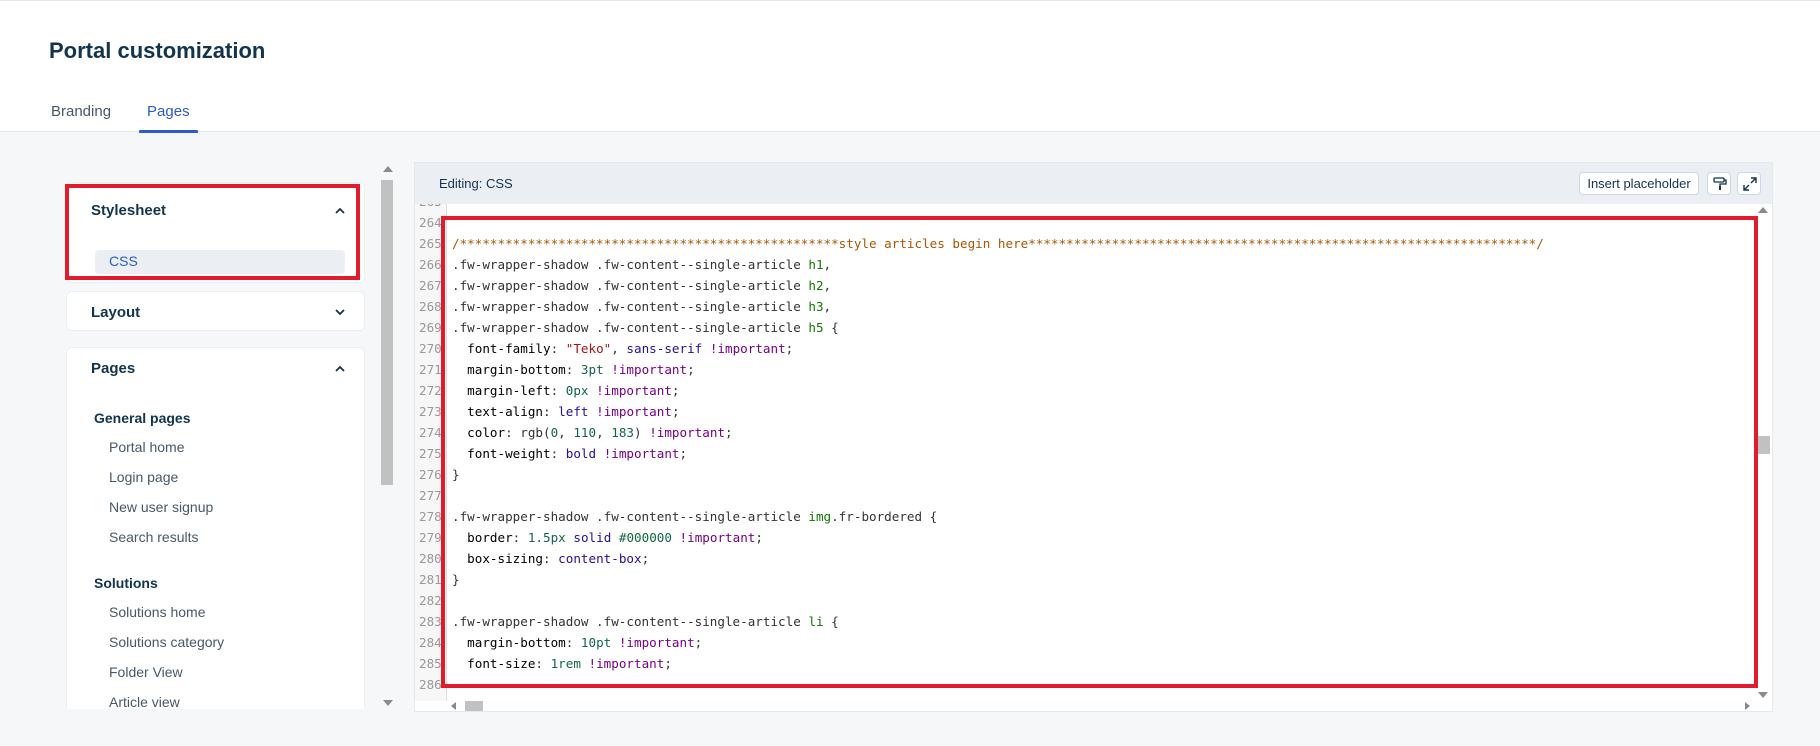 The height and width of the screenshot is (746, 1820). What do you see at coordinates (432, 206) in the screenshot?
I see `line-number: 263` at bounding box center [432, 206].